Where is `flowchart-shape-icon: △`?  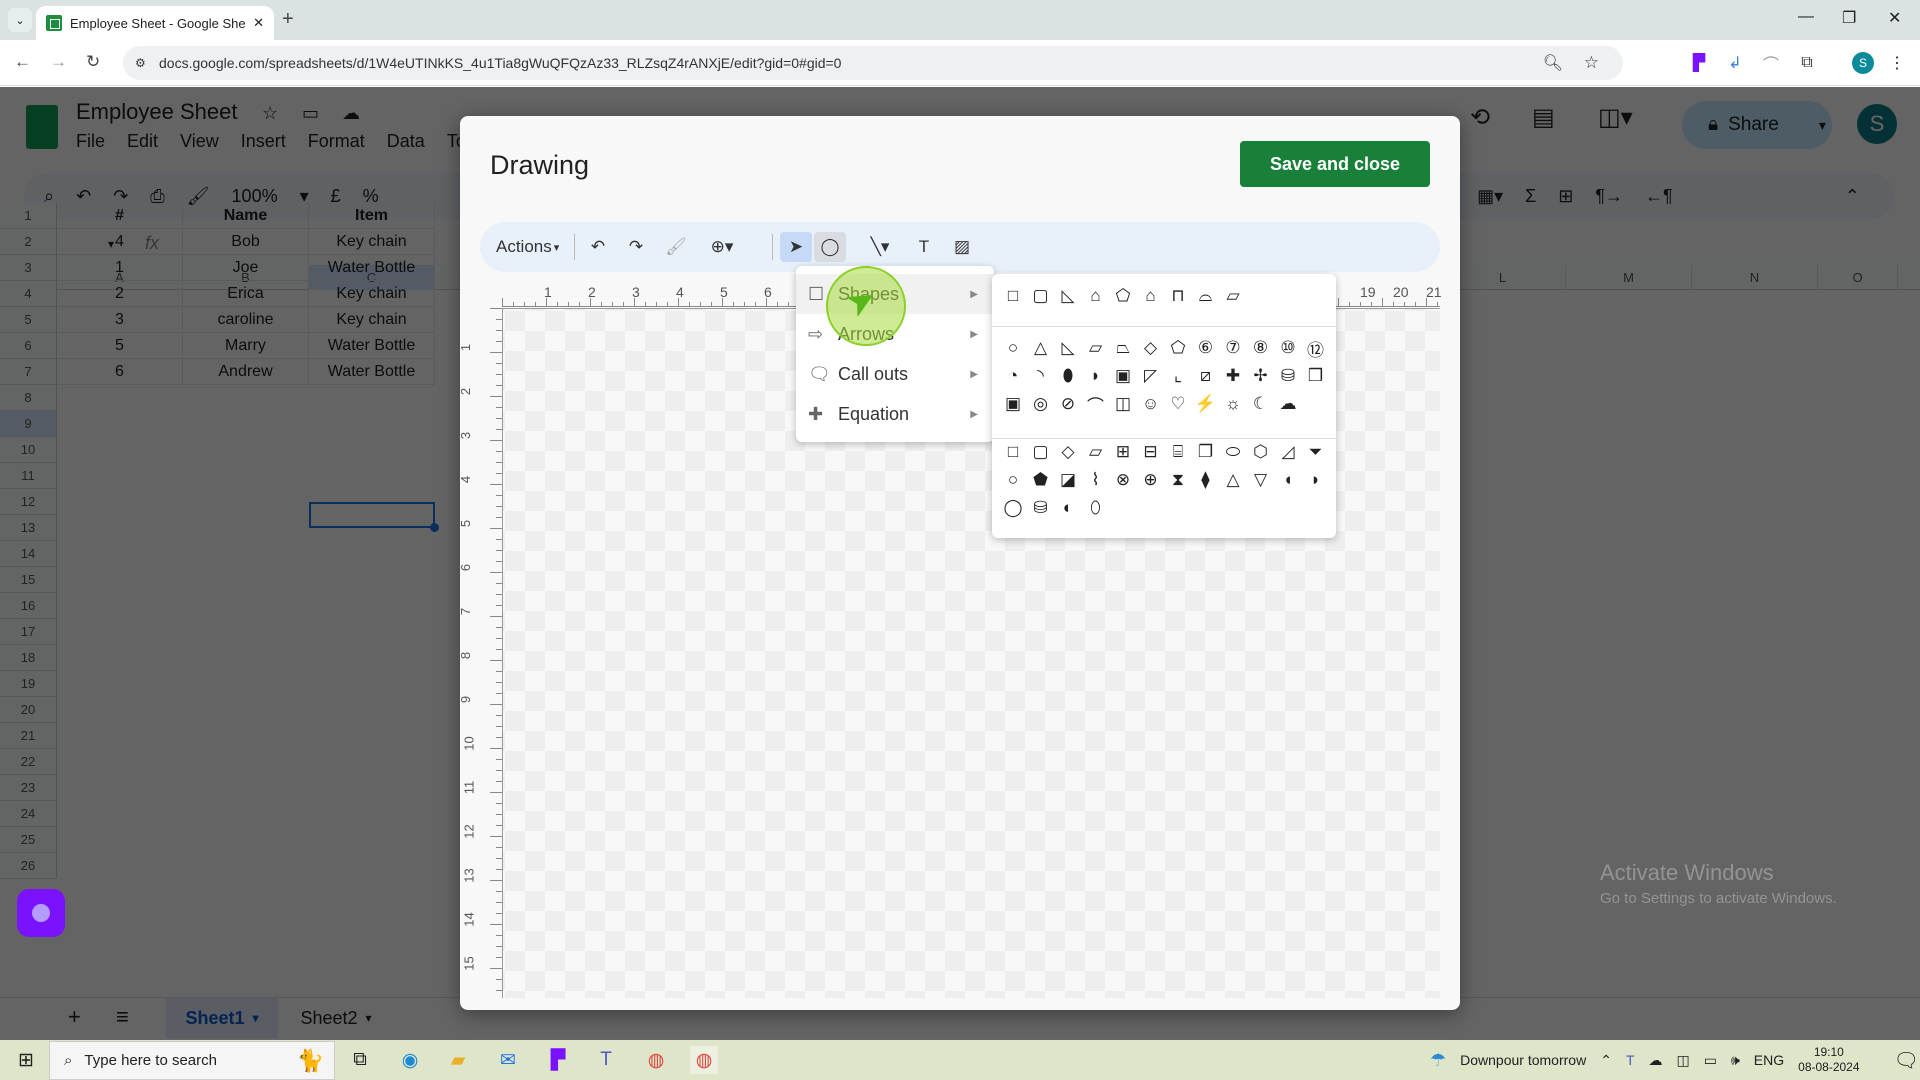 flowchart-shape-icon: △ is located at coordinates (1233, 480).